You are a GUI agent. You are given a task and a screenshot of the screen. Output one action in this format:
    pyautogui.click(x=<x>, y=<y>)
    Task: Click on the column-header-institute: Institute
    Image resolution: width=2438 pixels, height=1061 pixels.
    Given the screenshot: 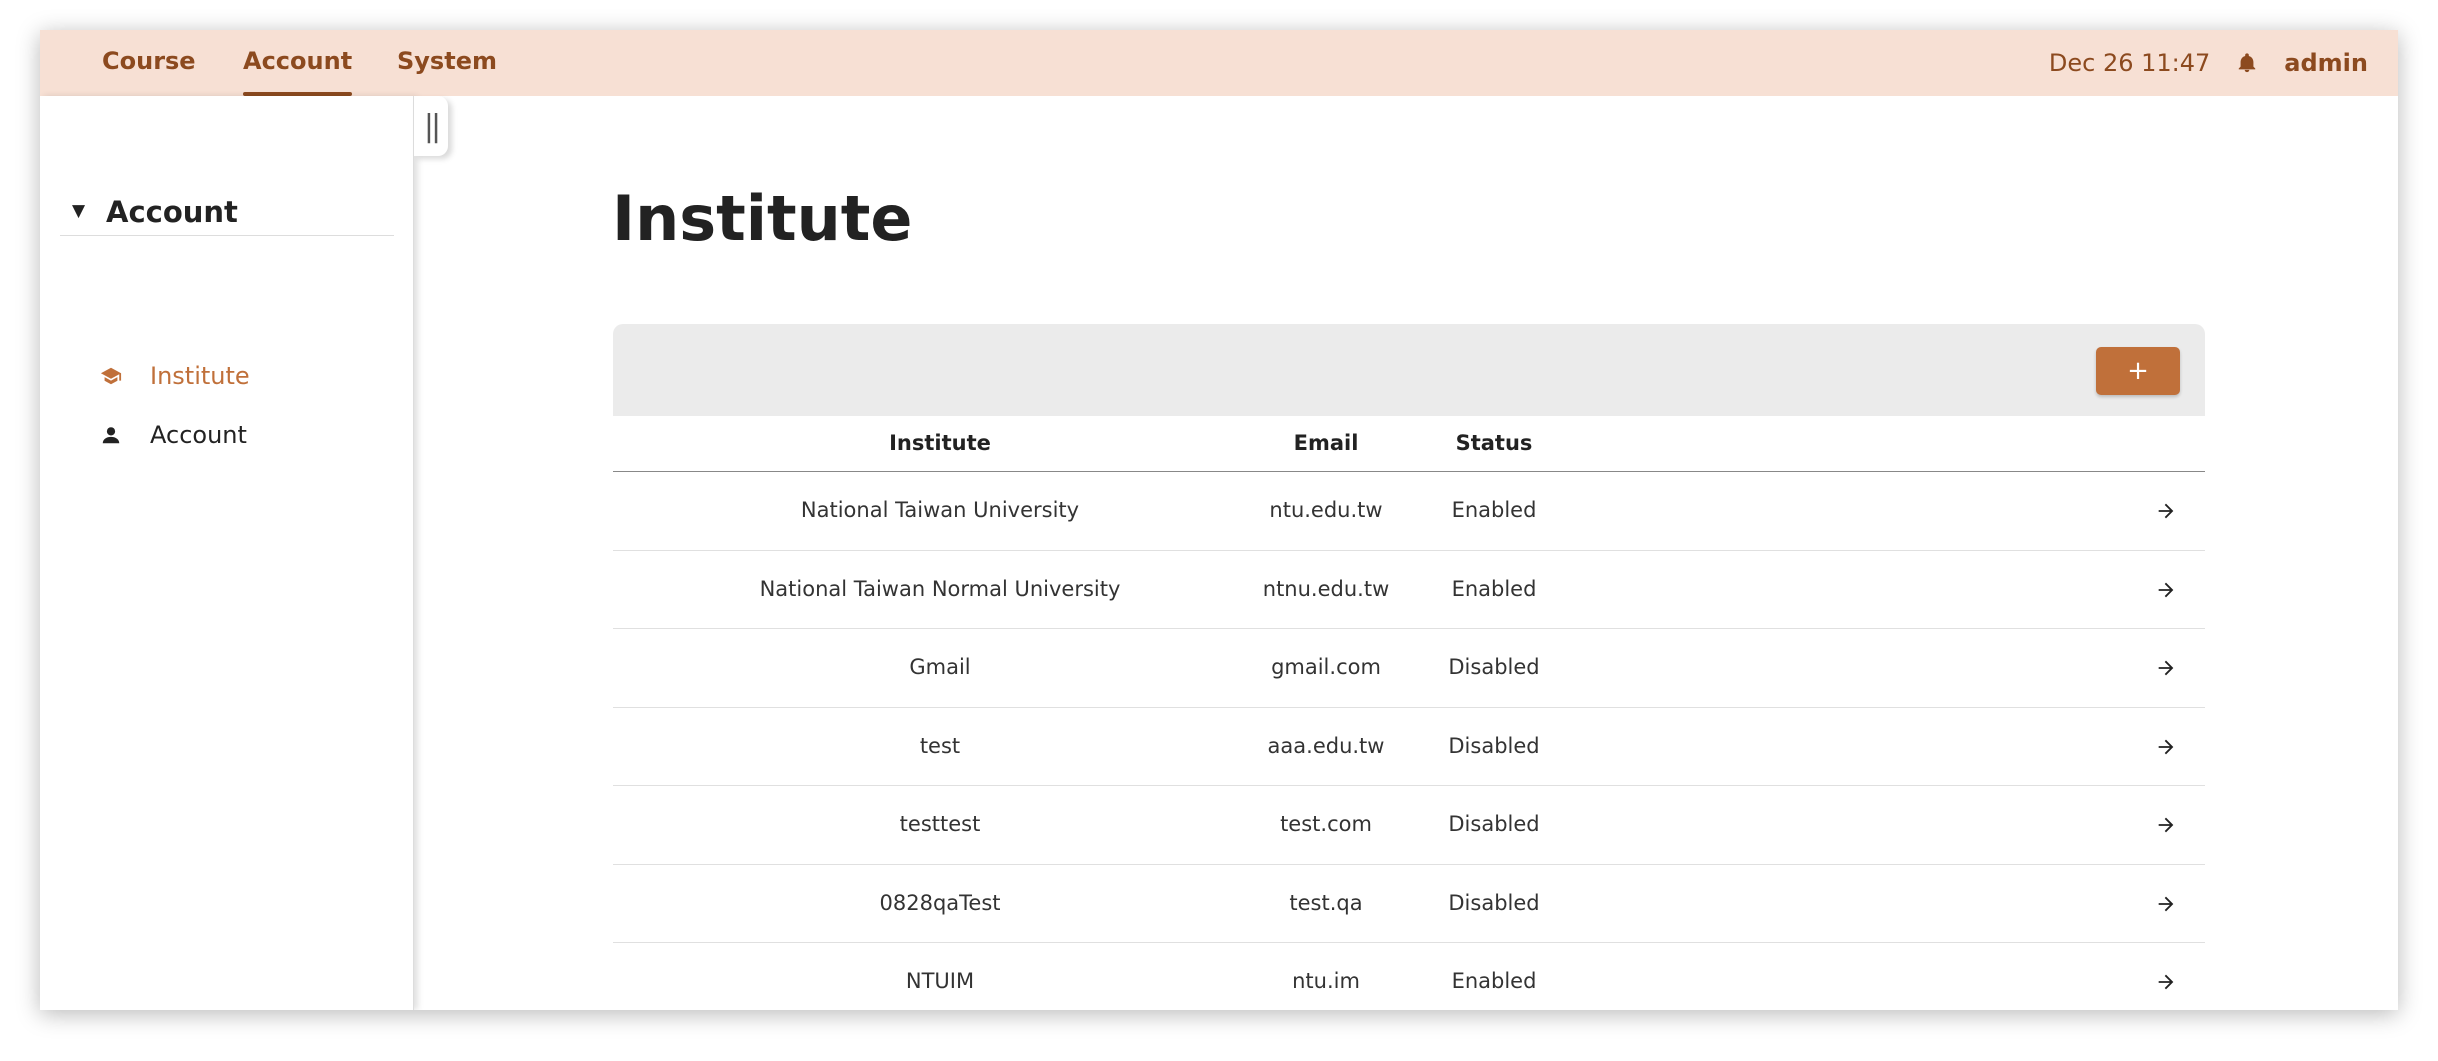 What is the action you would take?
    pyautogui.click(x=940, y=443)
    